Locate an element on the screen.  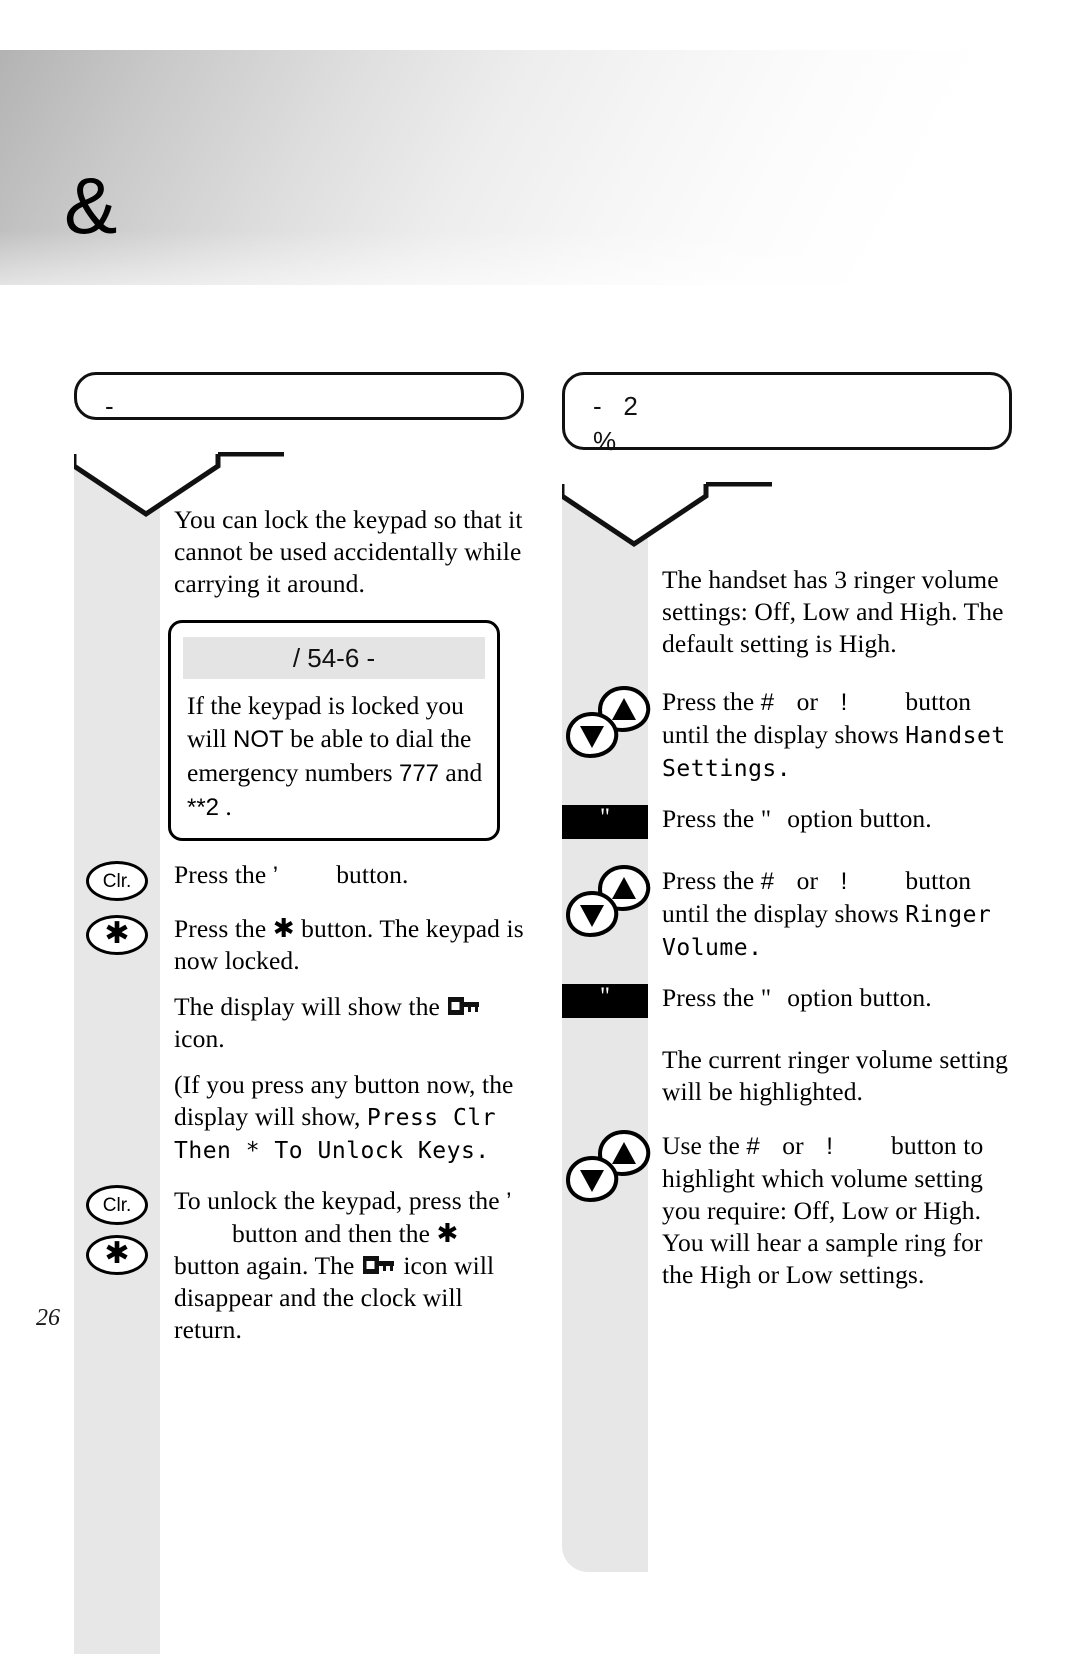
right-step-3-glyph-up: # is located at coordinates (767, 881).